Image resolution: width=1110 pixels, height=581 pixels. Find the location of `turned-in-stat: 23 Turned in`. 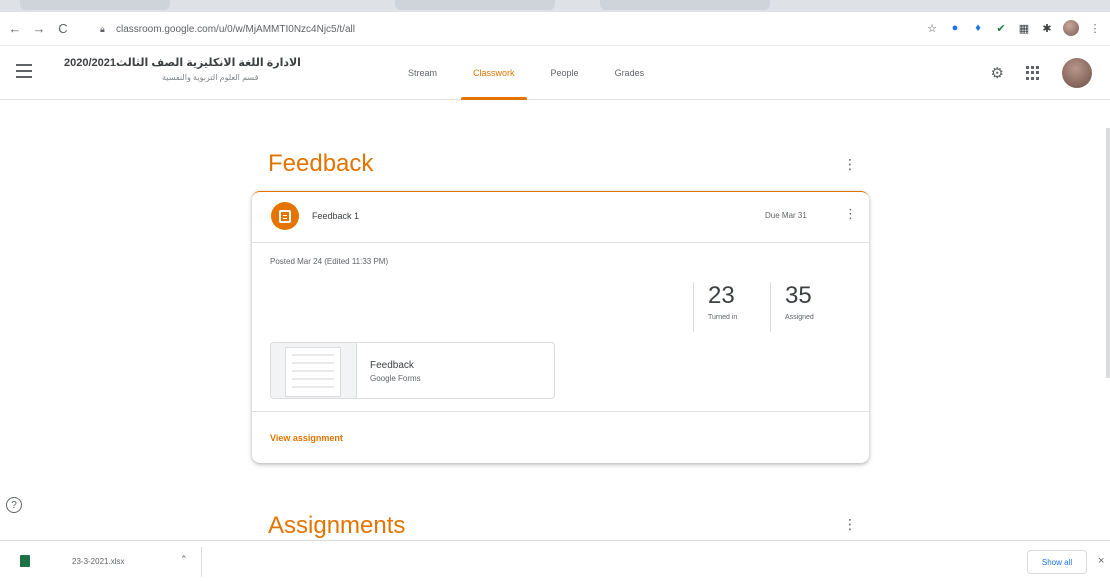

turned-in-stat: 23 Turned in is located at coordinates (715, 307).